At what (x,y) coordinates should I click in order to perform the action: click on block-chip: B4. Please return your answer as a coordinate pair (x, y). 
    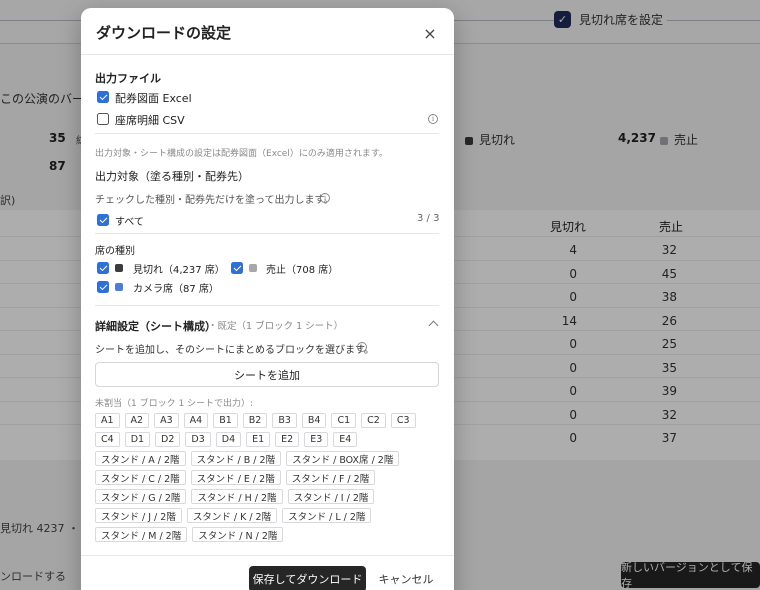
    Looking at the image, I should click on (314, 420).